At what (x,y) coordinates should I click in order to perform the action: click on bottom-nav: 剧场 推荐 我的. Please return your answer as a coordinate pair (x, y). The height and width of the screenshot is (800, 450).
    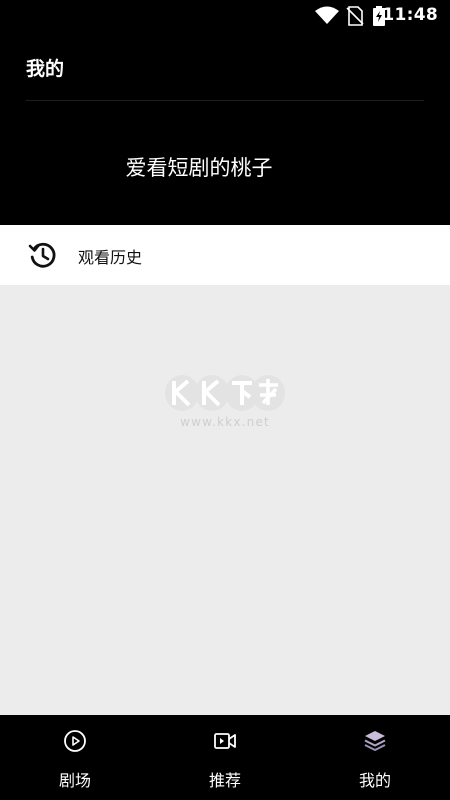
    Looking at the image, I should click on (225, 757).